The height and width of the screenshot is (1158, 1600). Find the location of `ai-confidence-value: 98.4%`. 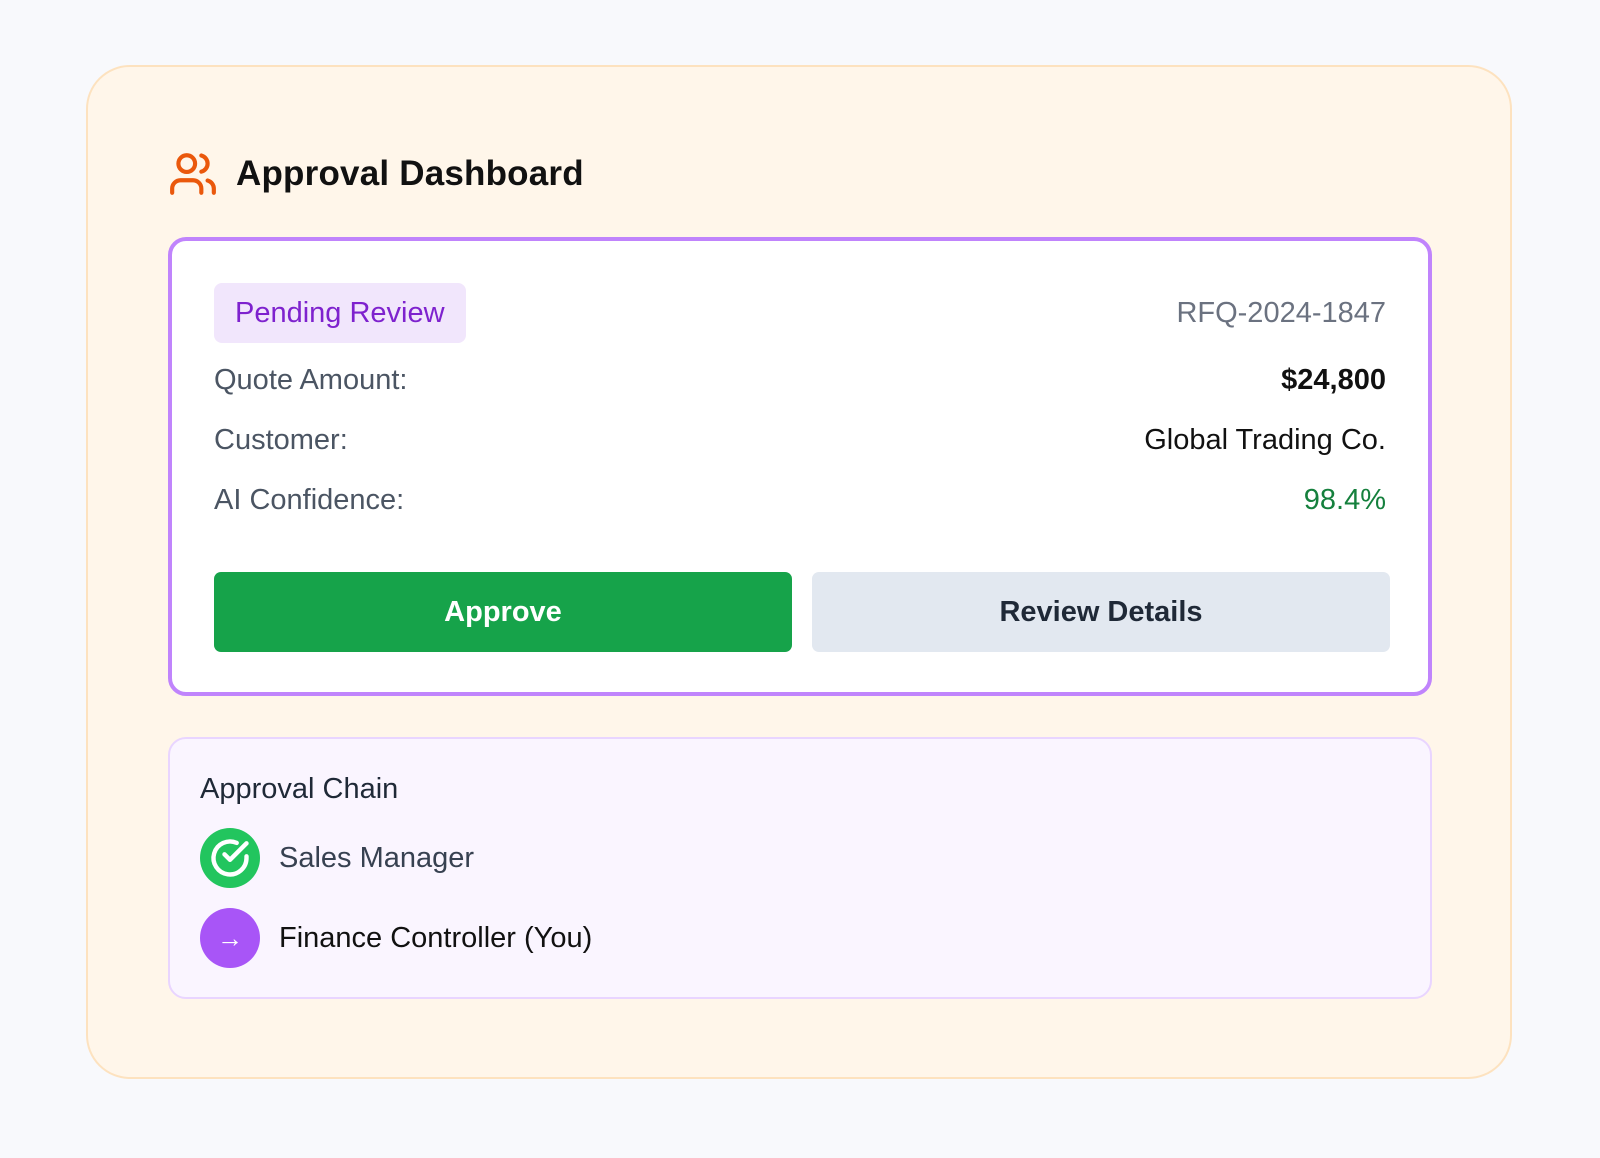

ai-confidence-value: 98.4% is located at coordinates (1344, 500).